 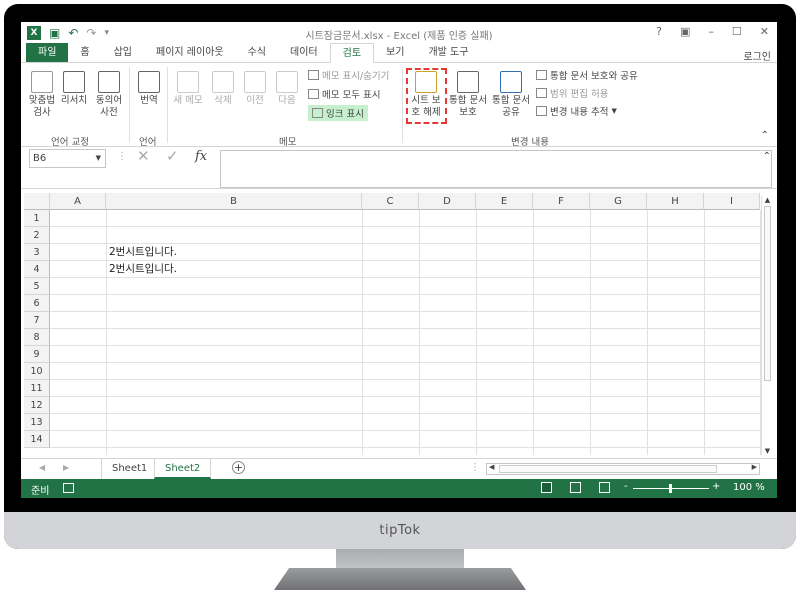 I want to click on column-header: E, so click(x=504, y=201).